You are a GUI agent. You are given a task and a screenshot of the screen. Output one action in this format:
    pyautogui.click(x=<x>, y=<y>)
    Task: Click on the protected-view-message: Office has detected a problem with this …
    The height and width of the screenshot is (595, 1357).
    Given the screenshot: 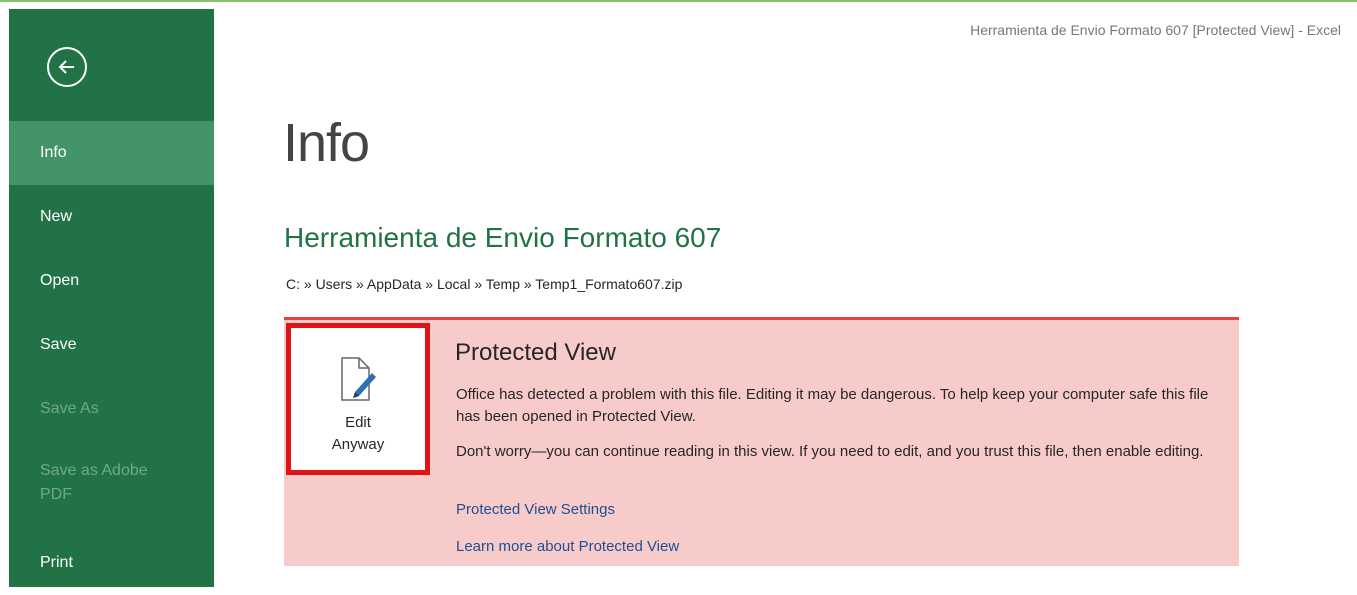 What is the action you would take?
    pyautogui.click(x=832, y=405)
    